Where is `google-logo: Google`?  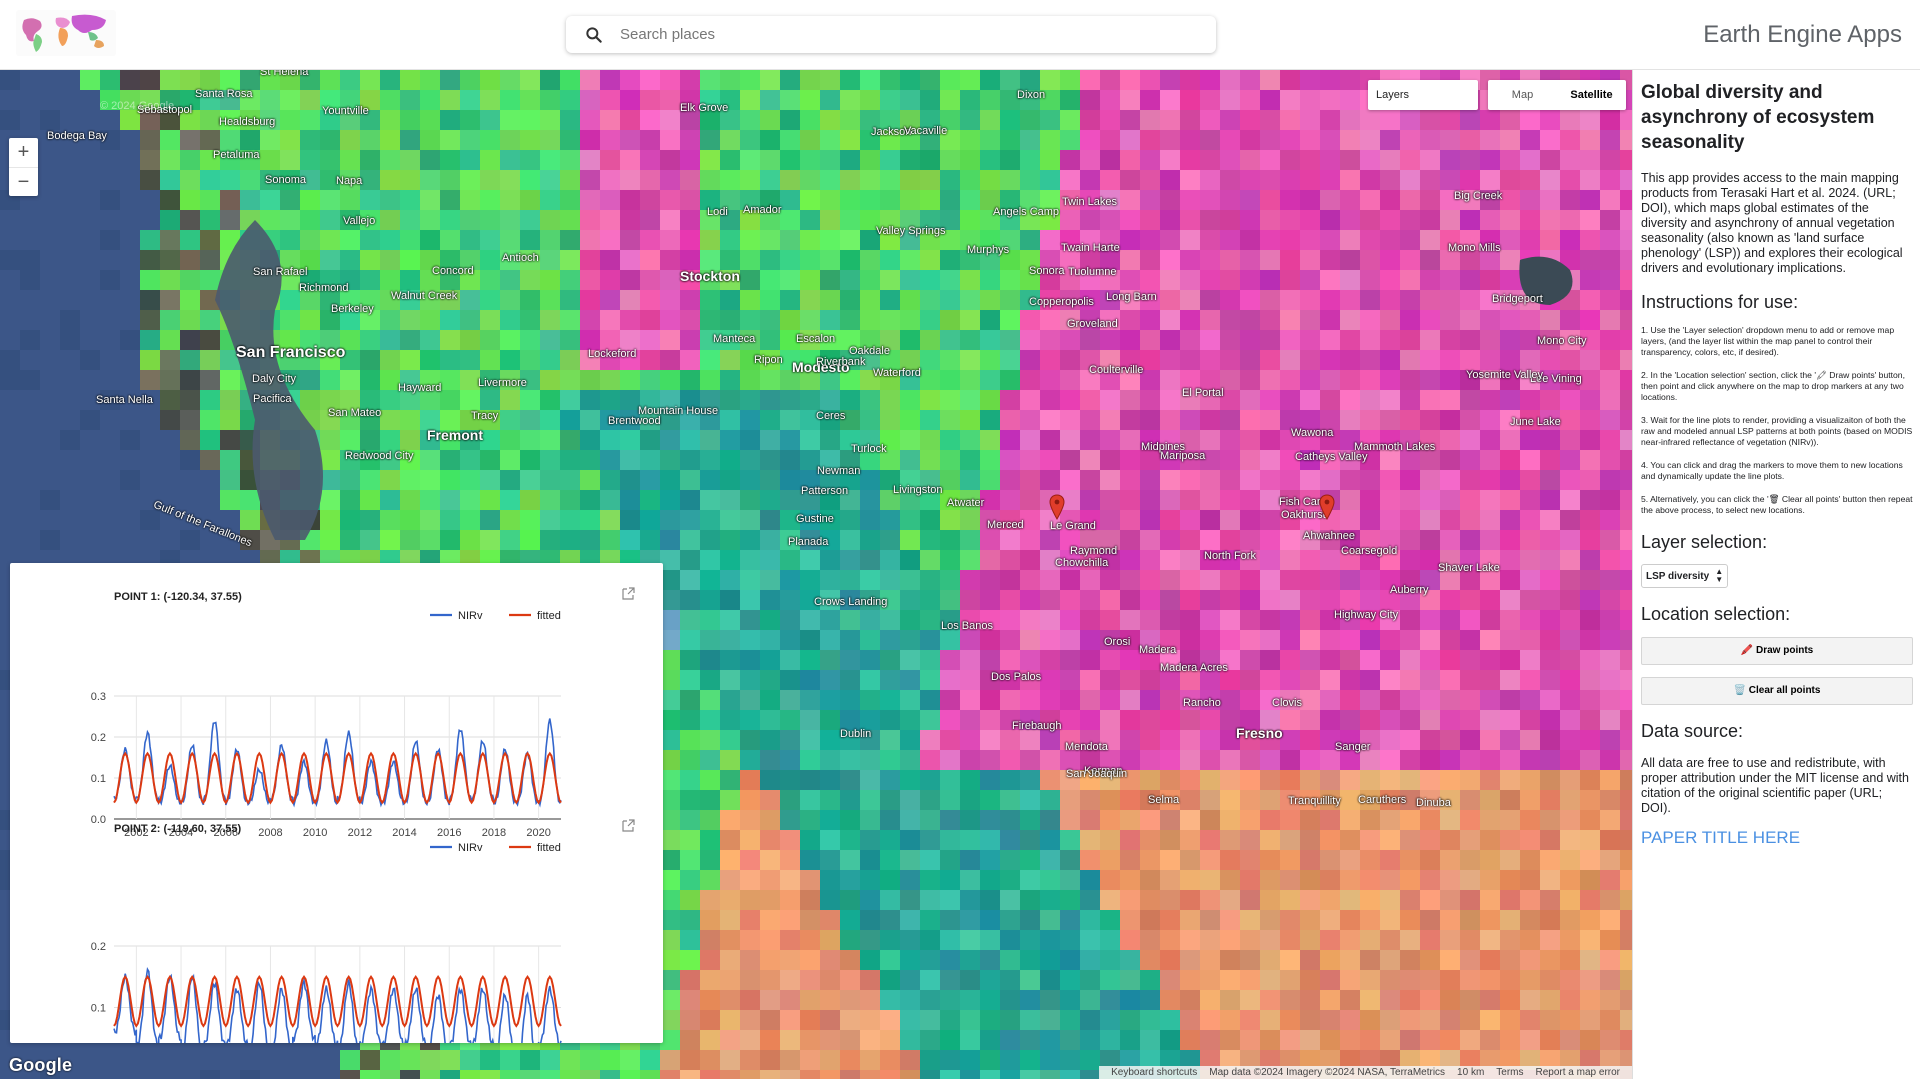 google-logo: Google is located at coordinates (41, 1065).